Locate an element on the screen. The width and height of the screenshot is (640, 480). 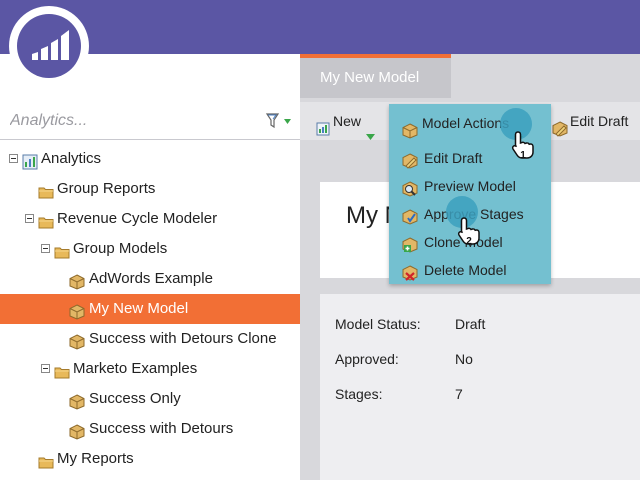
step-1-badge: 1 is located at coordinates (523, 155).